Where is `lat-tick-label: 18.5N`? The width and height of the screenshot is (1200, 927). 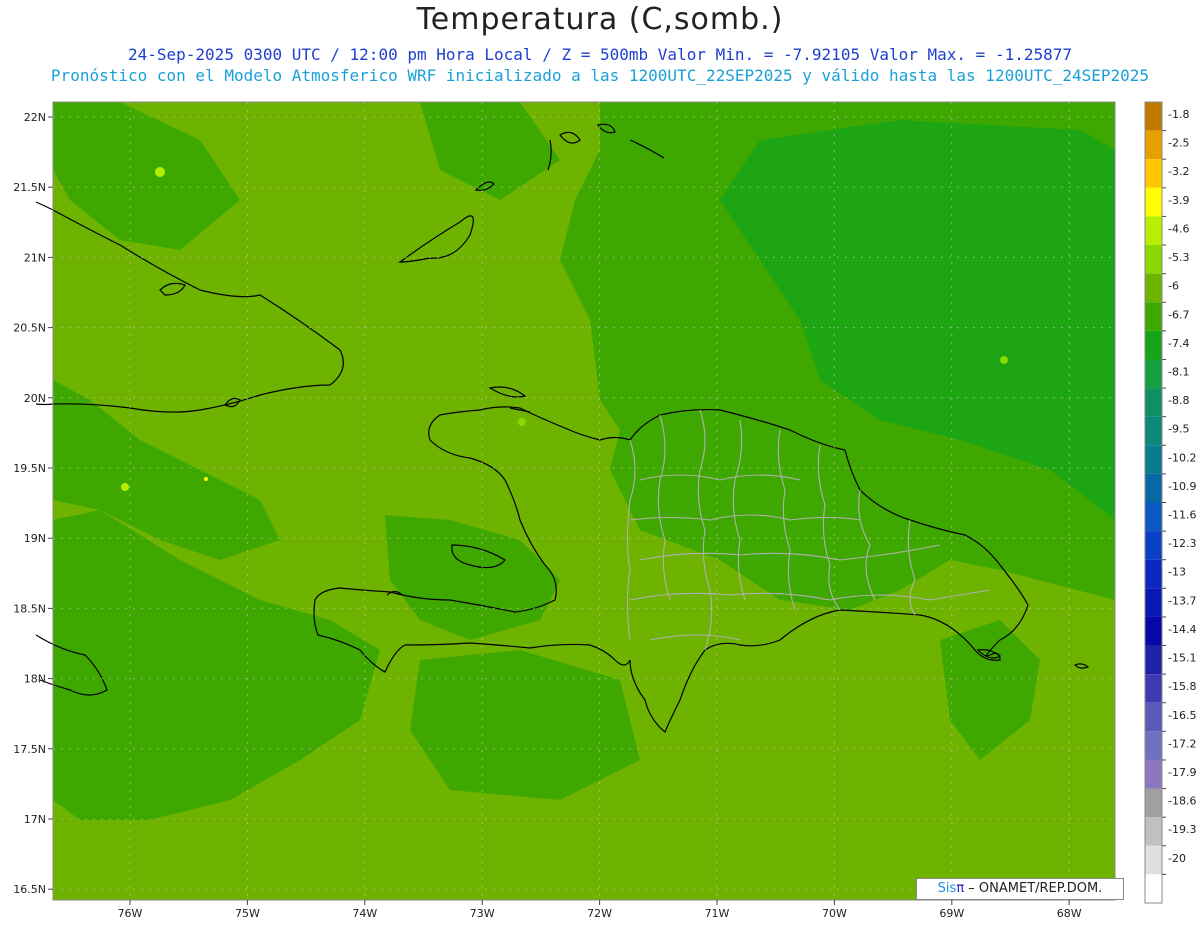 lat-tick-label: 18.5N is located at coordinates (29, 608).